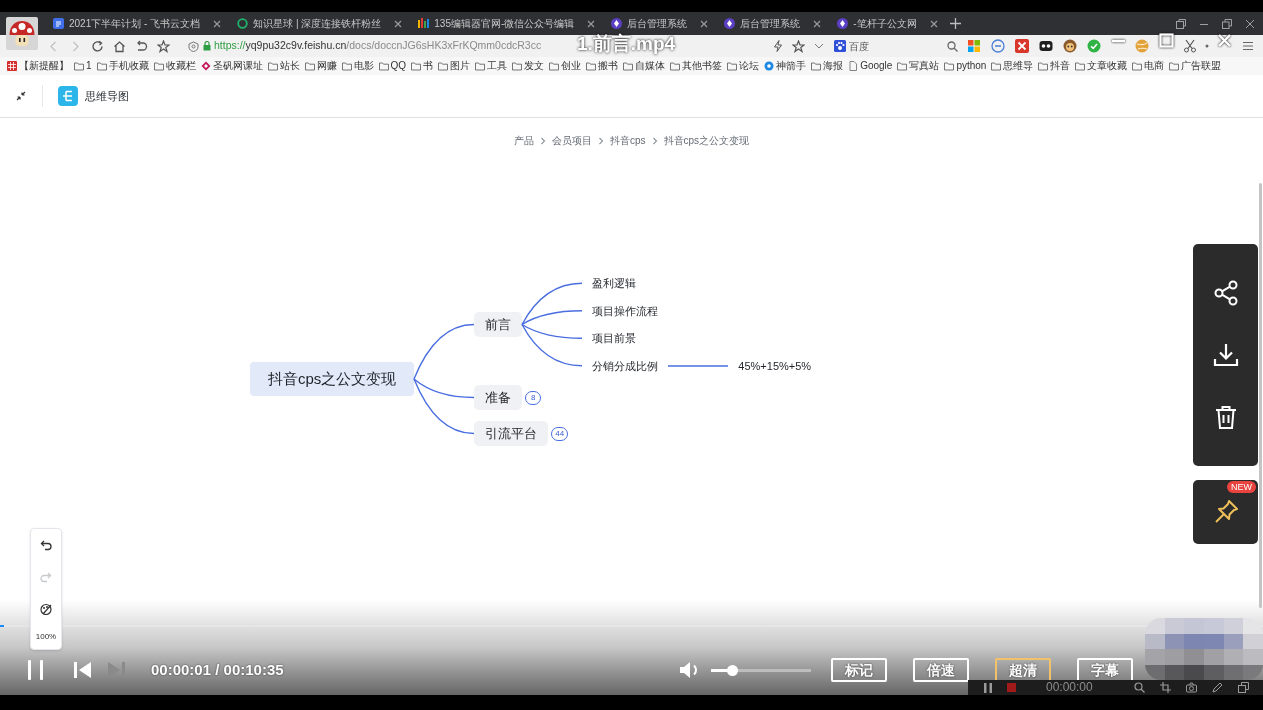 Image resolution: width=1263 pixels, height=710 pixels. Describe the element at coordinates (887, 23) in the screenshot. I see `browser-tab: -笔杆子公文网` at that location.